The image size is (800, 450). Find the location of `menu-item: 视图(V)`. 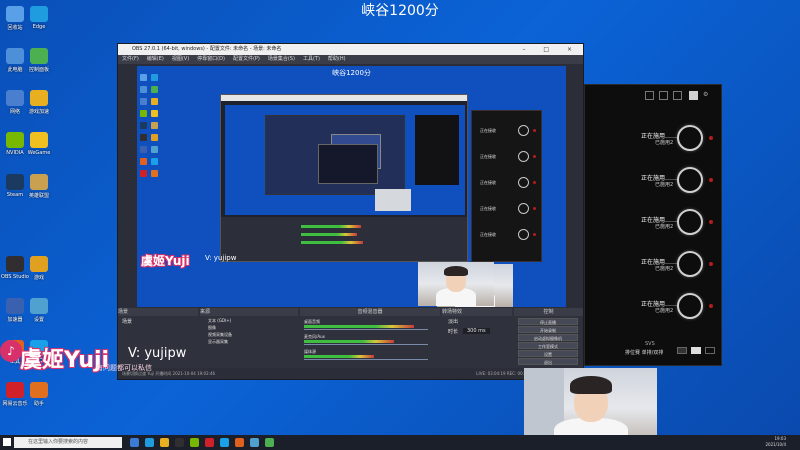

menu-item: 视图(V) is located at coordinates (180, 59).